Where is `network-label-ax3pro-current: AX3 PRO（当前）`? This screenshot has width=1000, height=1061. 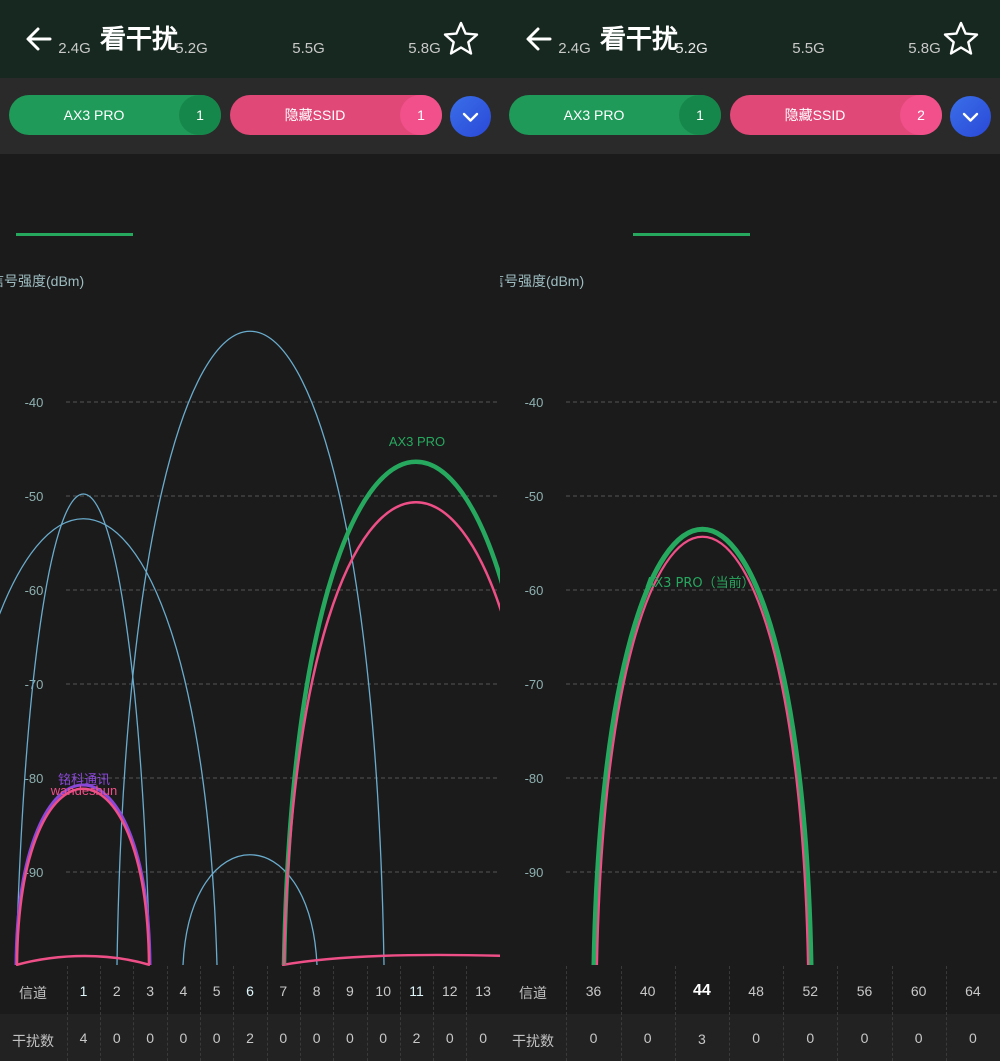 network-label-ax3pro-current: AX3 PRO（当前） is located at coordinates (699, 583).